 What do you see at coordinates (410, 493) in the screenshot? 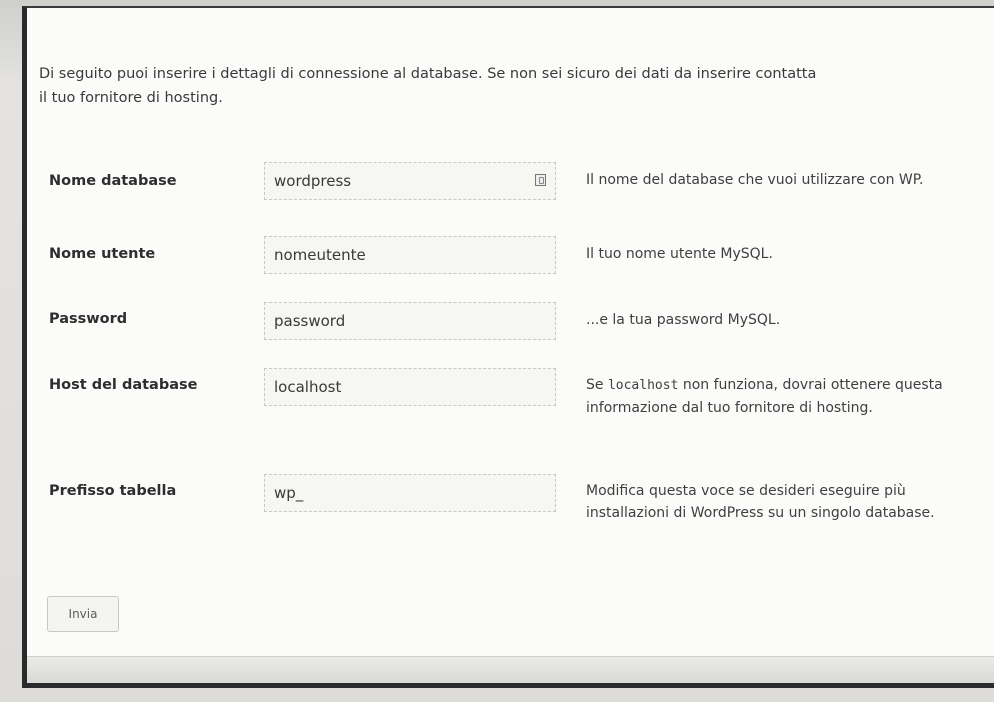
I see `table-prefix-input: wp_` at bounding box center [410, 493].